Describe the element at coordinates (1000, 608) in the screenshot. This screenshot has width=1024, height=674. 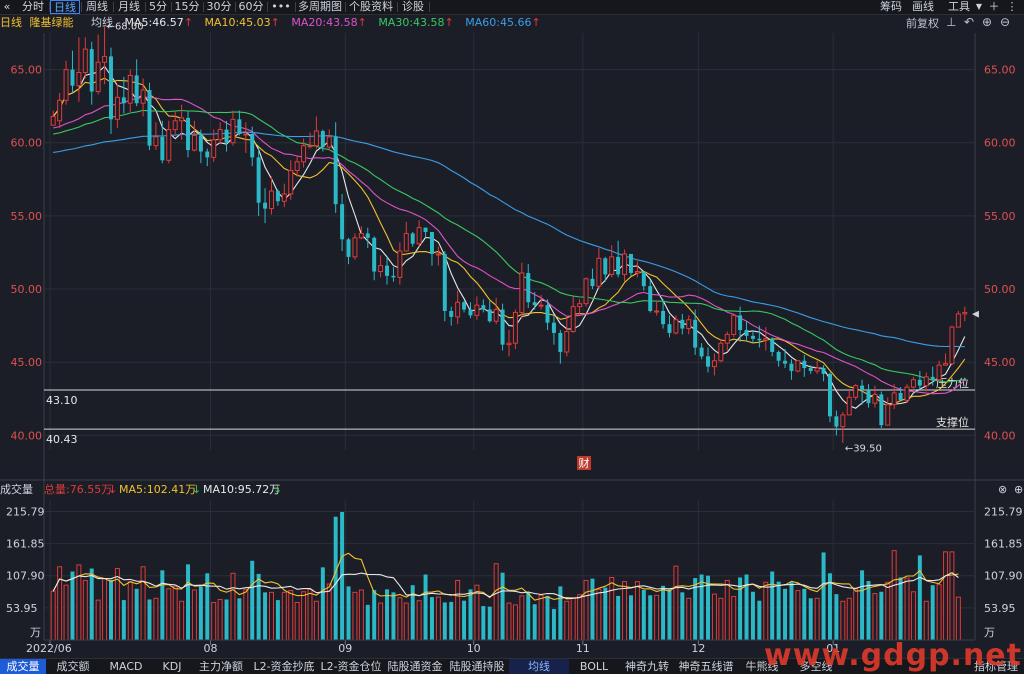
I see `volume-tick-right: 53.95` at that location.